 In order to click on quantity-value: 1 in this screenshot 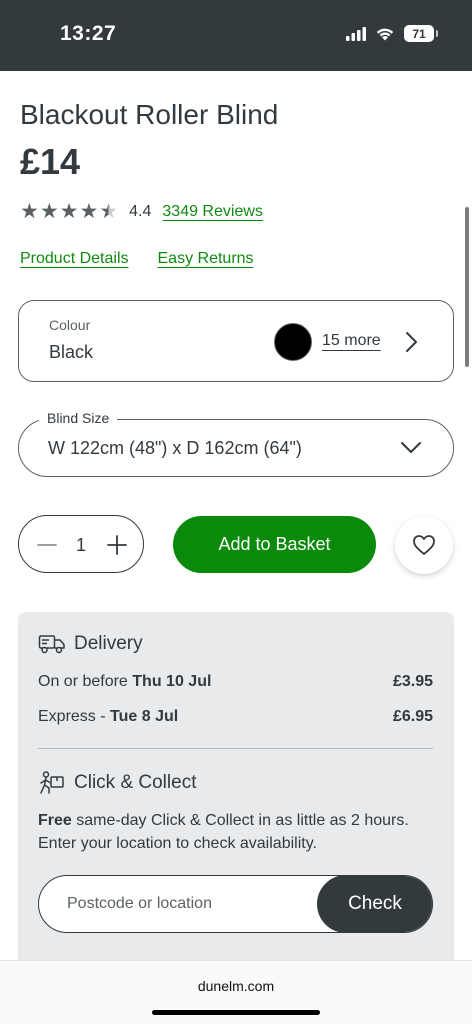, I will do `click(81, 545)`.